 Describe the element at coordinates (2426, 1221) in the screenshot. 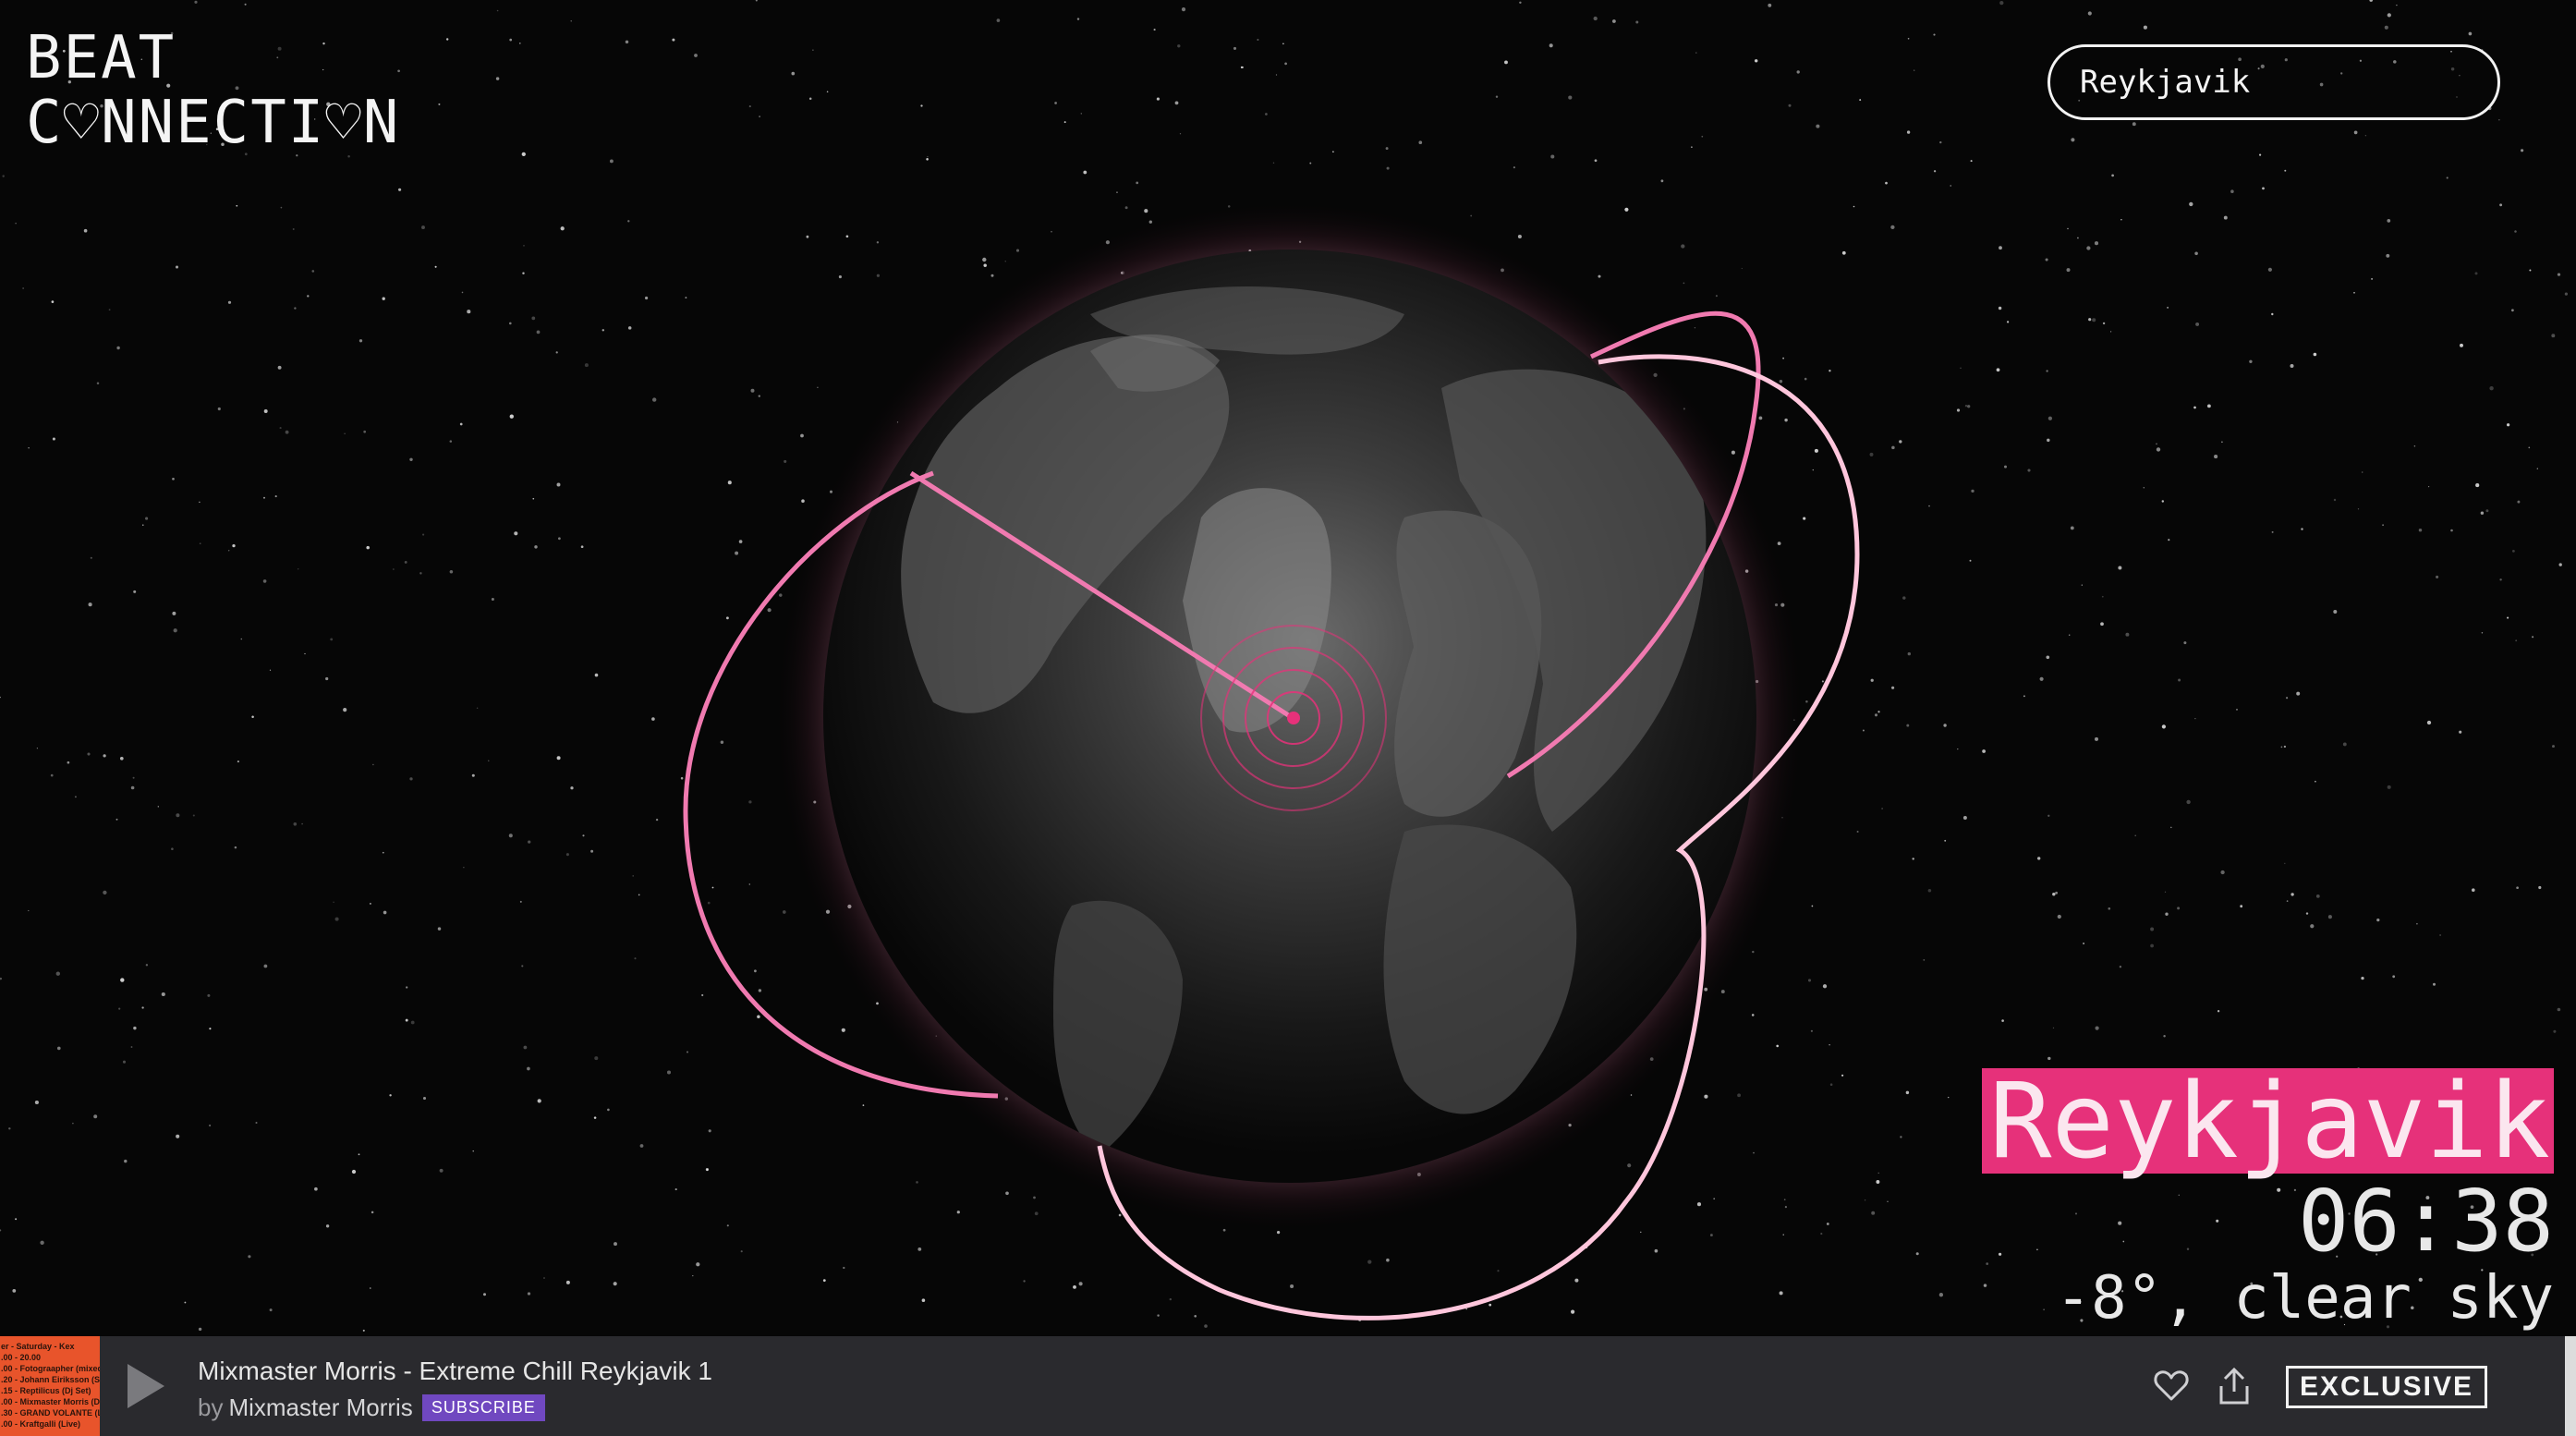

I see `local-time: 06:38` at that location.